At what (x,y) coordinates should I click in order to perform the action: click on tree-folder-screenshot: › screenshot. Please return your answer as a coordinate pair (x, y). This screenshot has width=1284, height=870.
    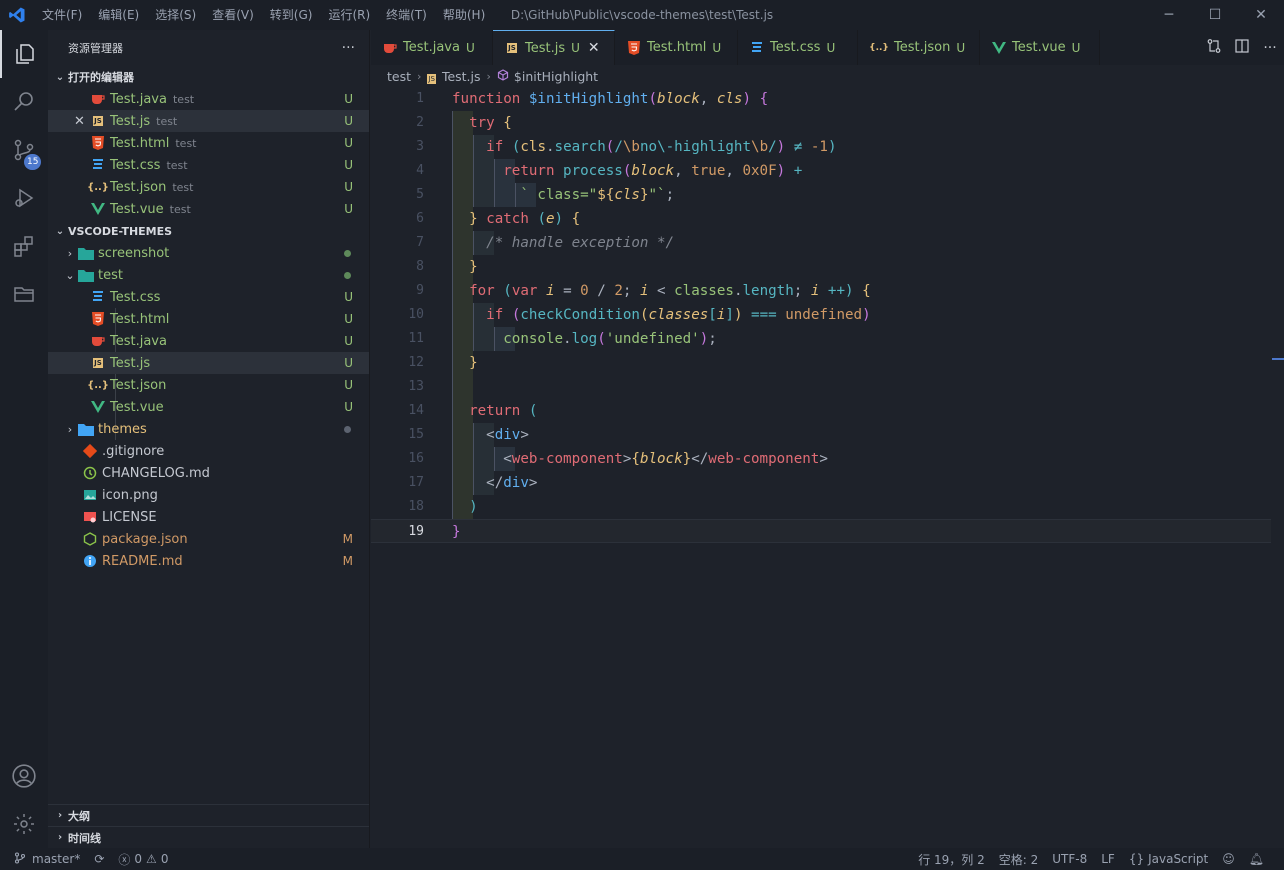
    Looking at the image, I should click on (208, 253).